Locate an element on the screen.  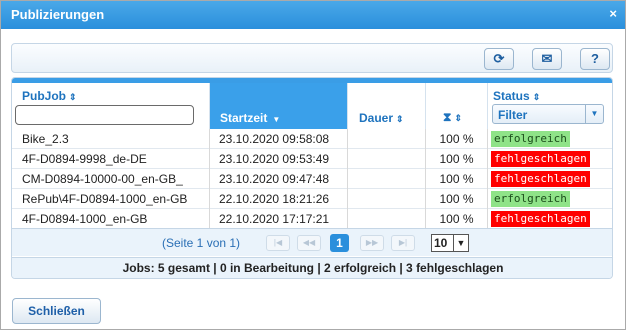
next-page-icon: ▶▶ is located at coordinates (372, 243).